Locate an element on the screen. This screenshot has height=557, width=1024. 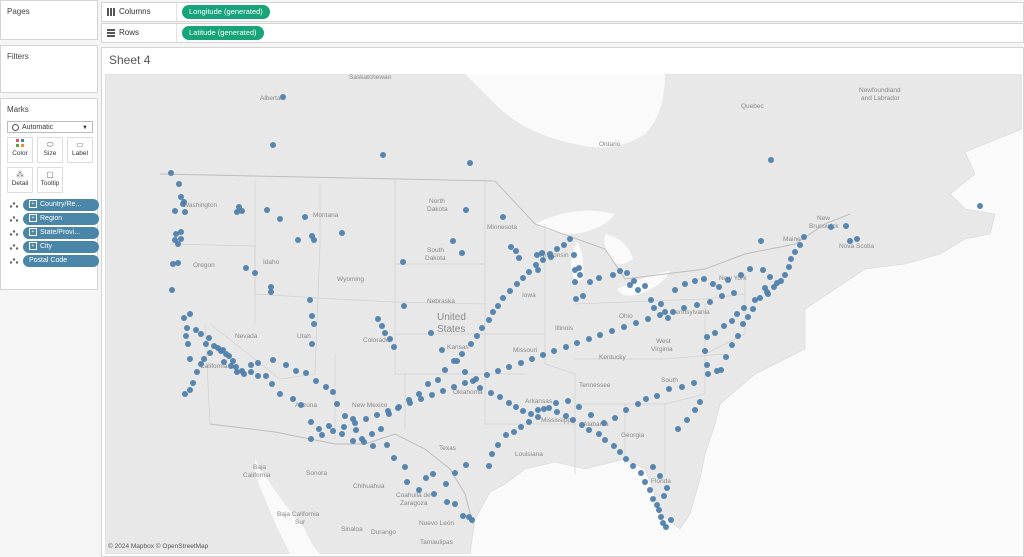
columns-shelf: Columns Longitude (generated) is located at coordinates (562, 12).